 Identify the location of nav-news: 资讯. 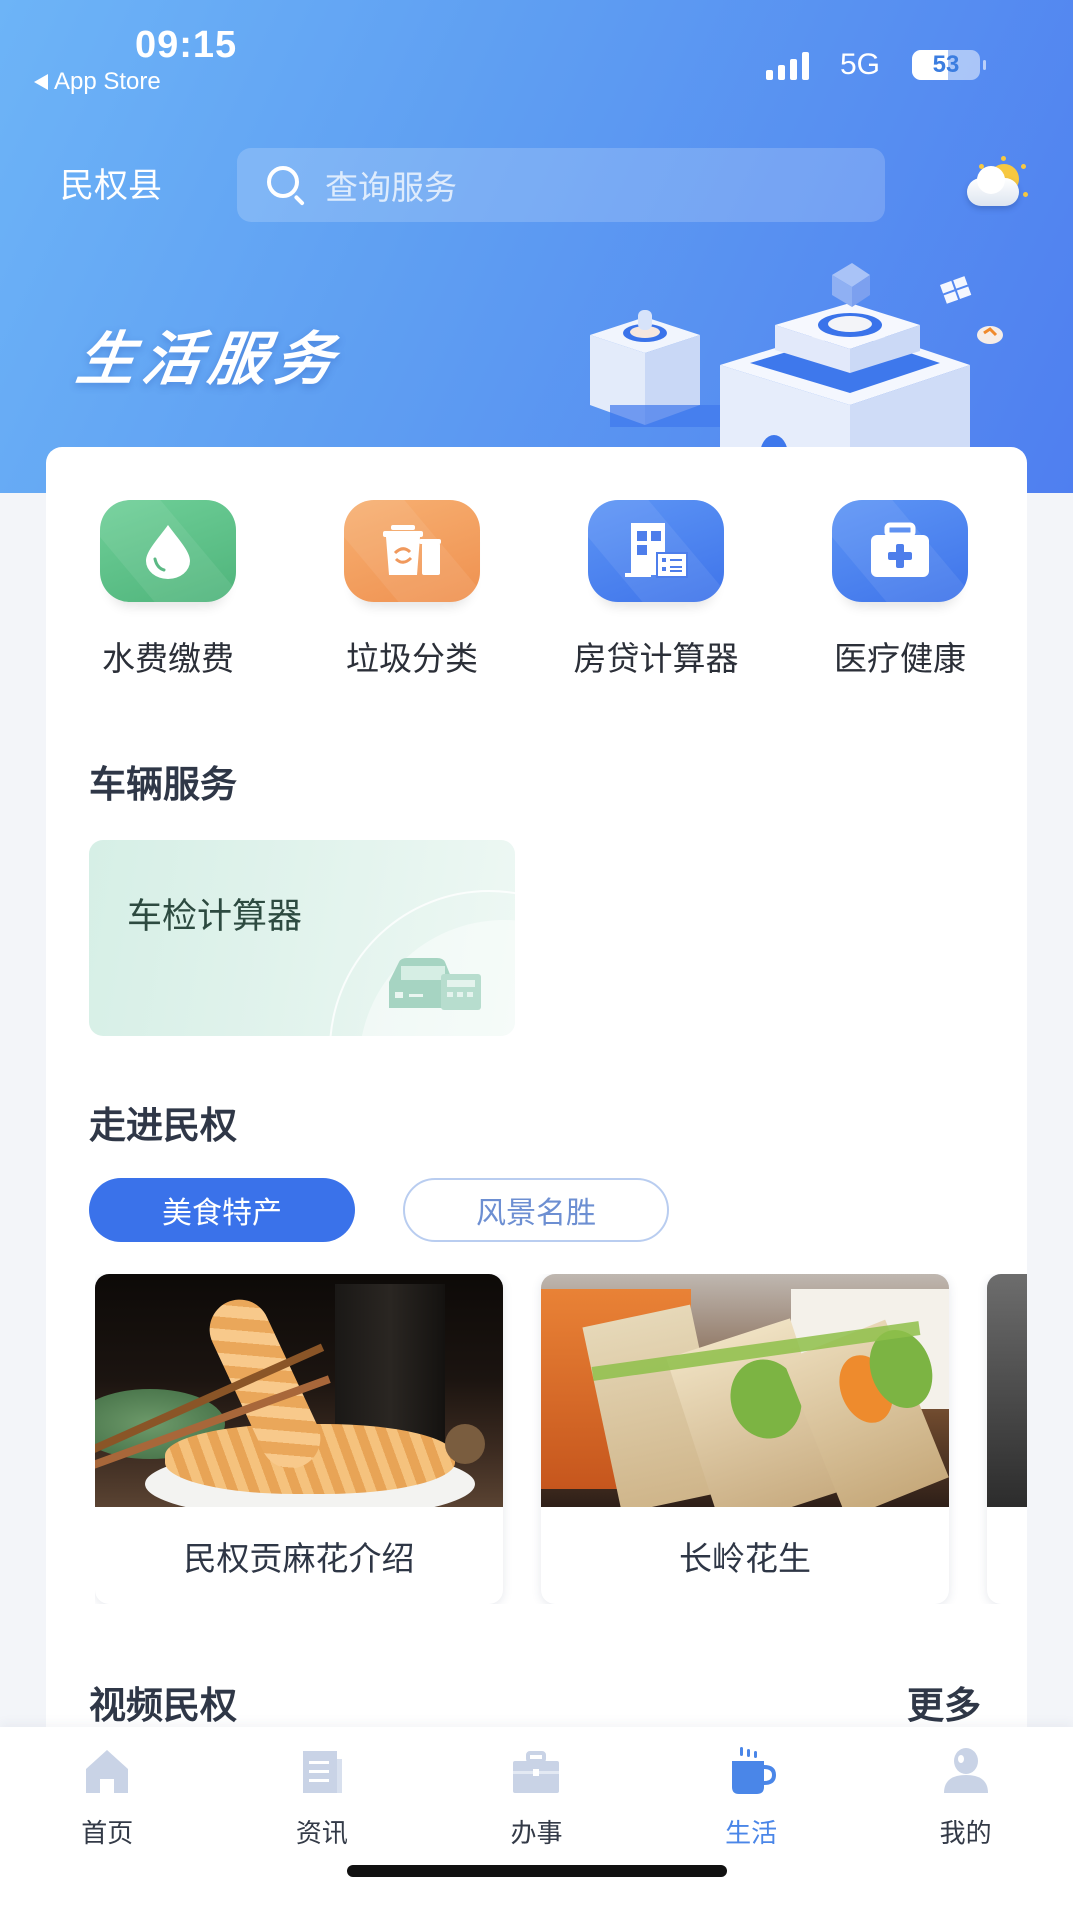
(322, 1802).